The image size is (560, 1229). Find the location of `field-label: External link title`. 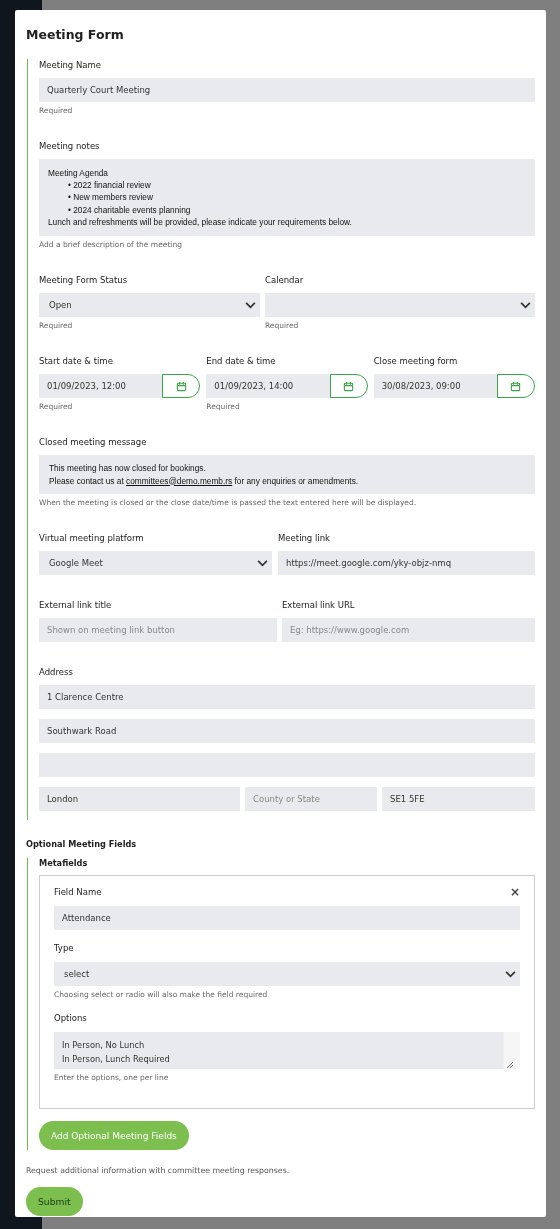

field-label: External link title is located at coordinates (76, 605).